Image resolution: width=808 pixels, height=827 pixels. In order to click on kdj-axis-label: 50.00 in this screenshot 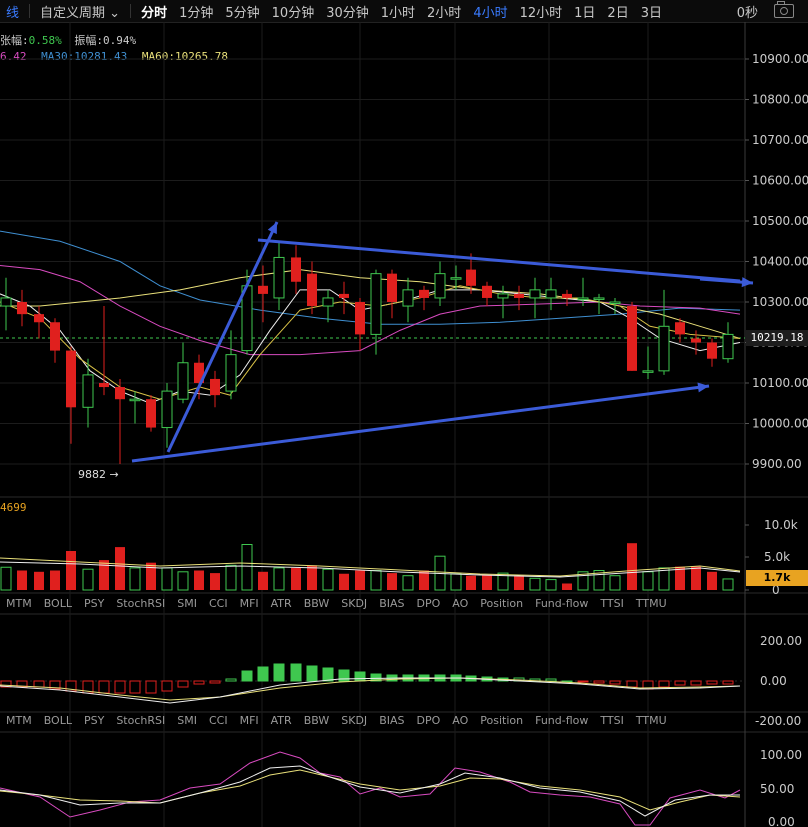, I will do `click(777, 789)`.